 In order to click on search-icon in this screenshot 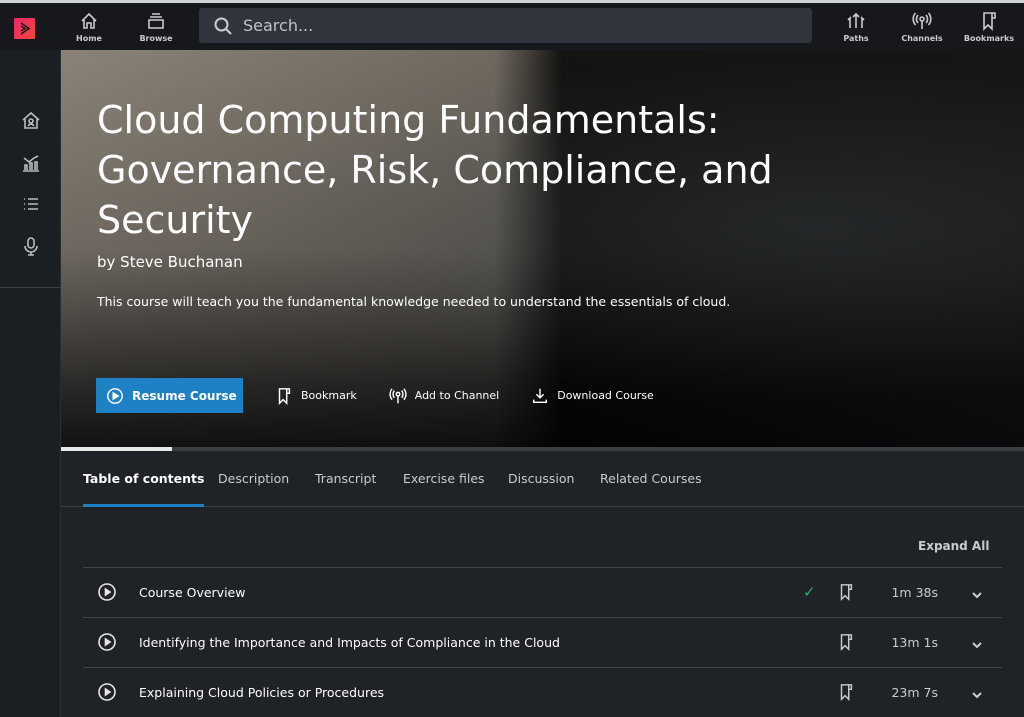, I will do `click(223, 26)`.